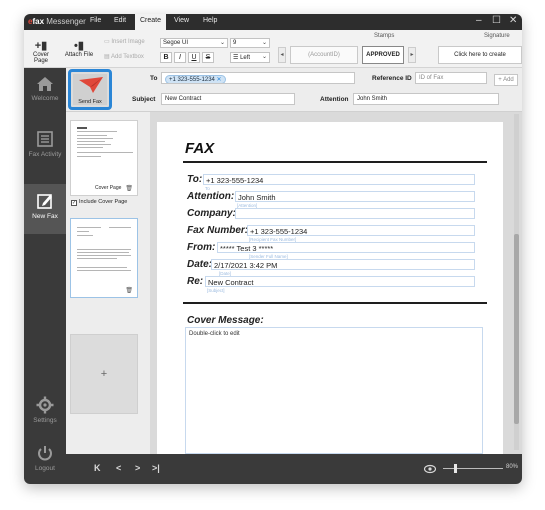 This screenshot has width=545, height=510. What do you see at coordinates (195, 79) in the screenshot?
I see `recipient-chip: +1 323-555-1234 ✕` at bounding box center [195, 79].